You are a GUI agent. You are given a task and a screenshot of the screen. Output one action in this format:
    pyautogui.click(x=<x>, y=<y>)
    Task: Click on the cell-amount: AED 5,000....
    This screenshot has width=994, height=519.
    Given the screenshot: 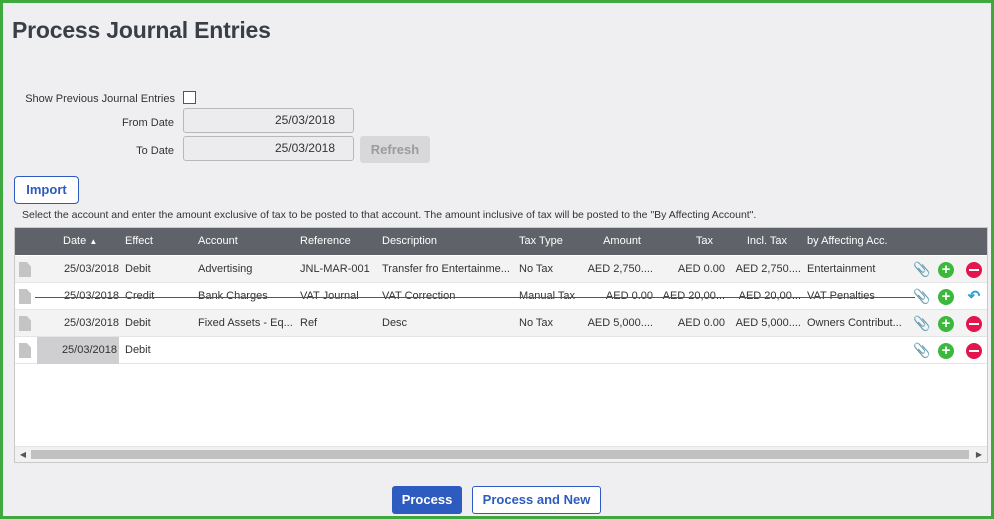 What is the action you would take?
    pyautogui.click(x=617, y=323)
    